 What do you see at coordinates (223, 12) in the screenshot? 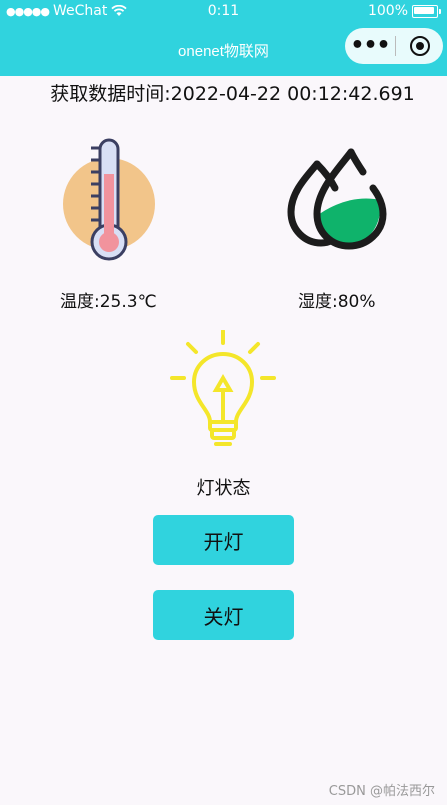
I see `status-bar: ●●●●● WeChat 0:11 100%` at bounding box center [223, 12].